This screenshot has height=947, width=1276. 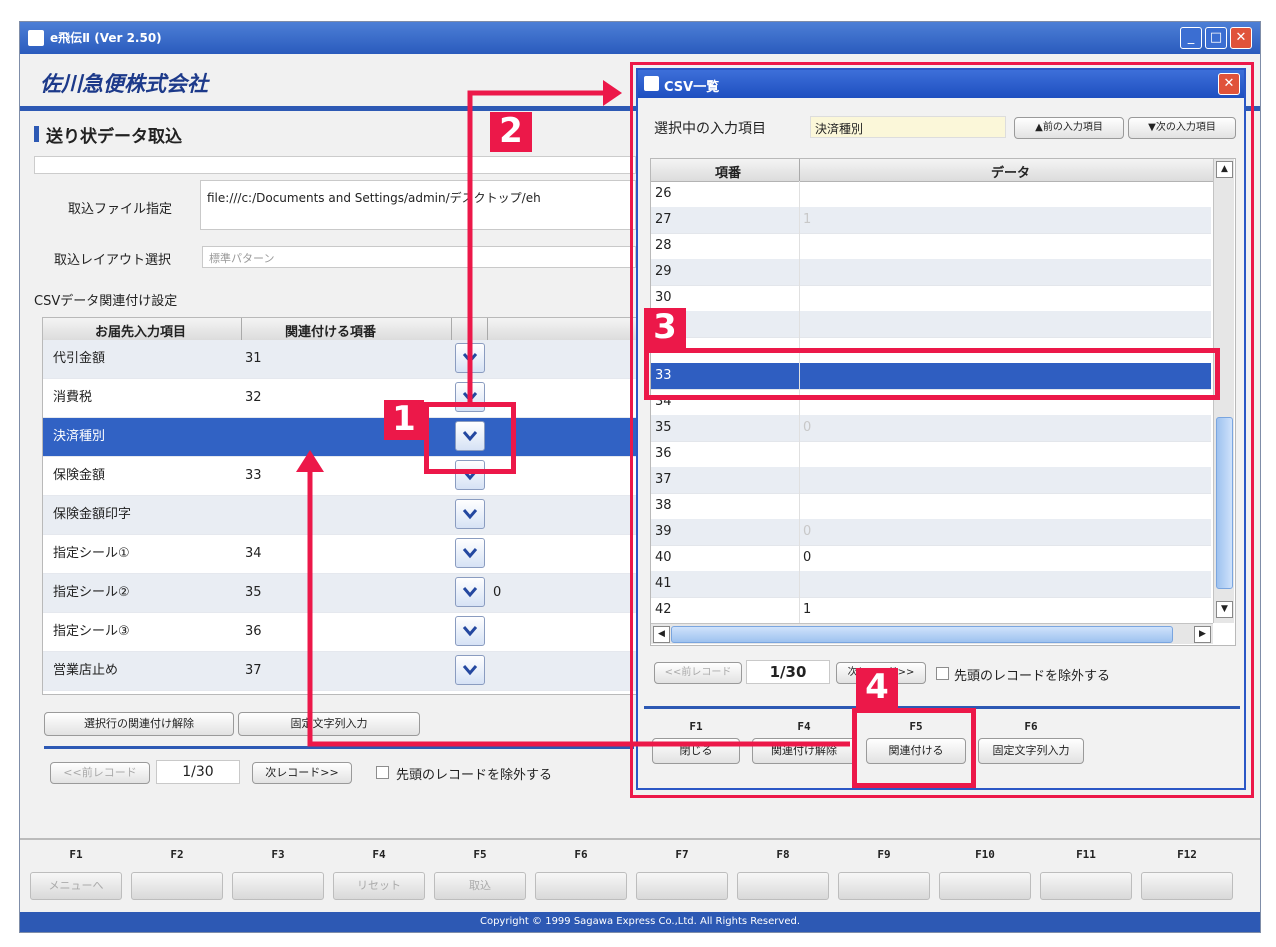 What do you see at coordinates (1229, 84) in the screenshot?
I see `csv-close-button: ✕` at bounding box center [1229, 84].